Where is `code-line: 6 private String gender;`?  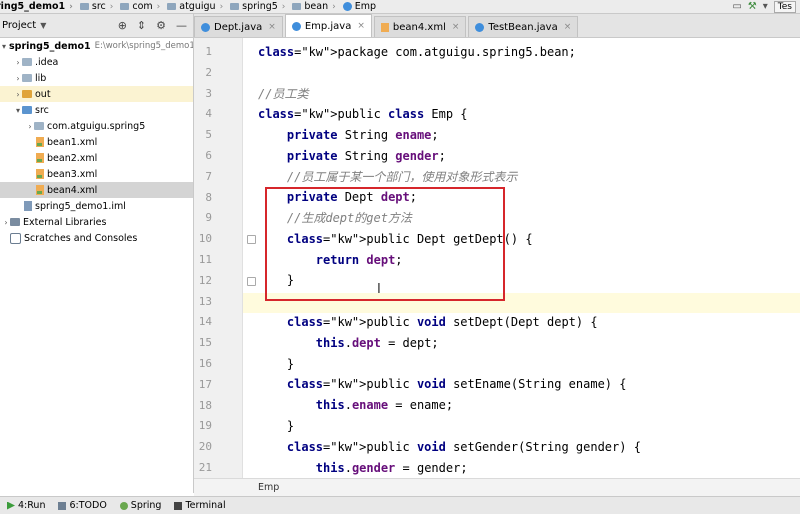
code-line: 6 private String gender; is located at coordinates (497, 155).